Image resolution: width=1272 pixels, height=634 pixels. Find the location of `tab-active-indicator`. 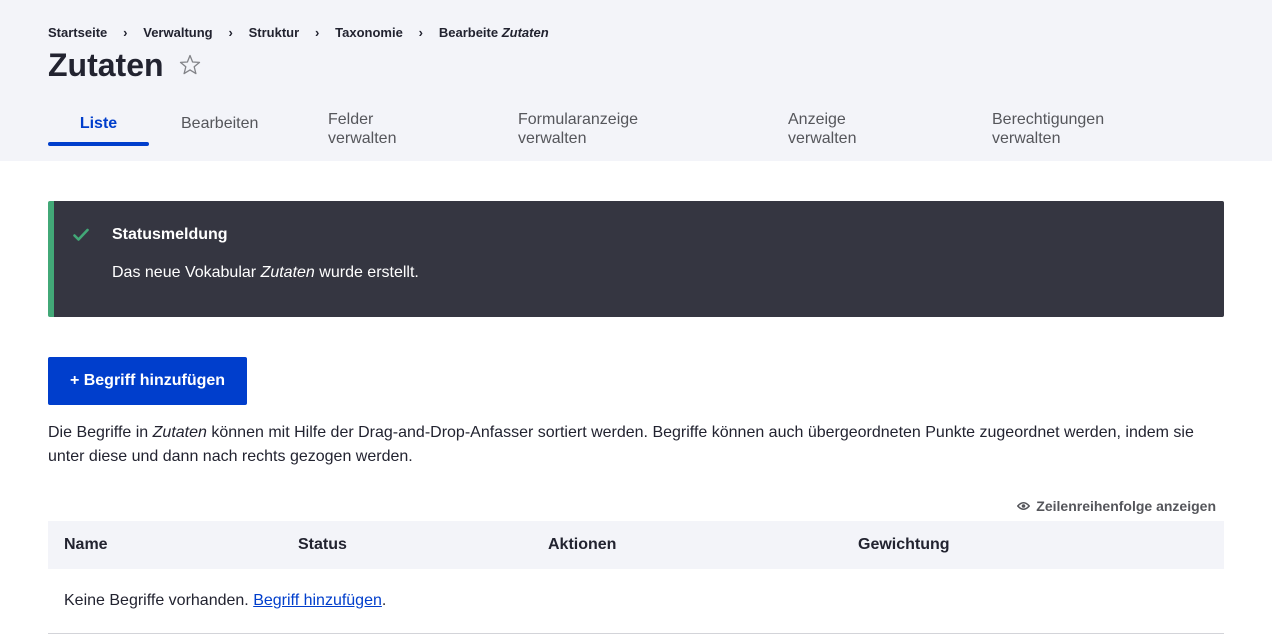

tab-active-indicator is located at coordinates (98, 144).